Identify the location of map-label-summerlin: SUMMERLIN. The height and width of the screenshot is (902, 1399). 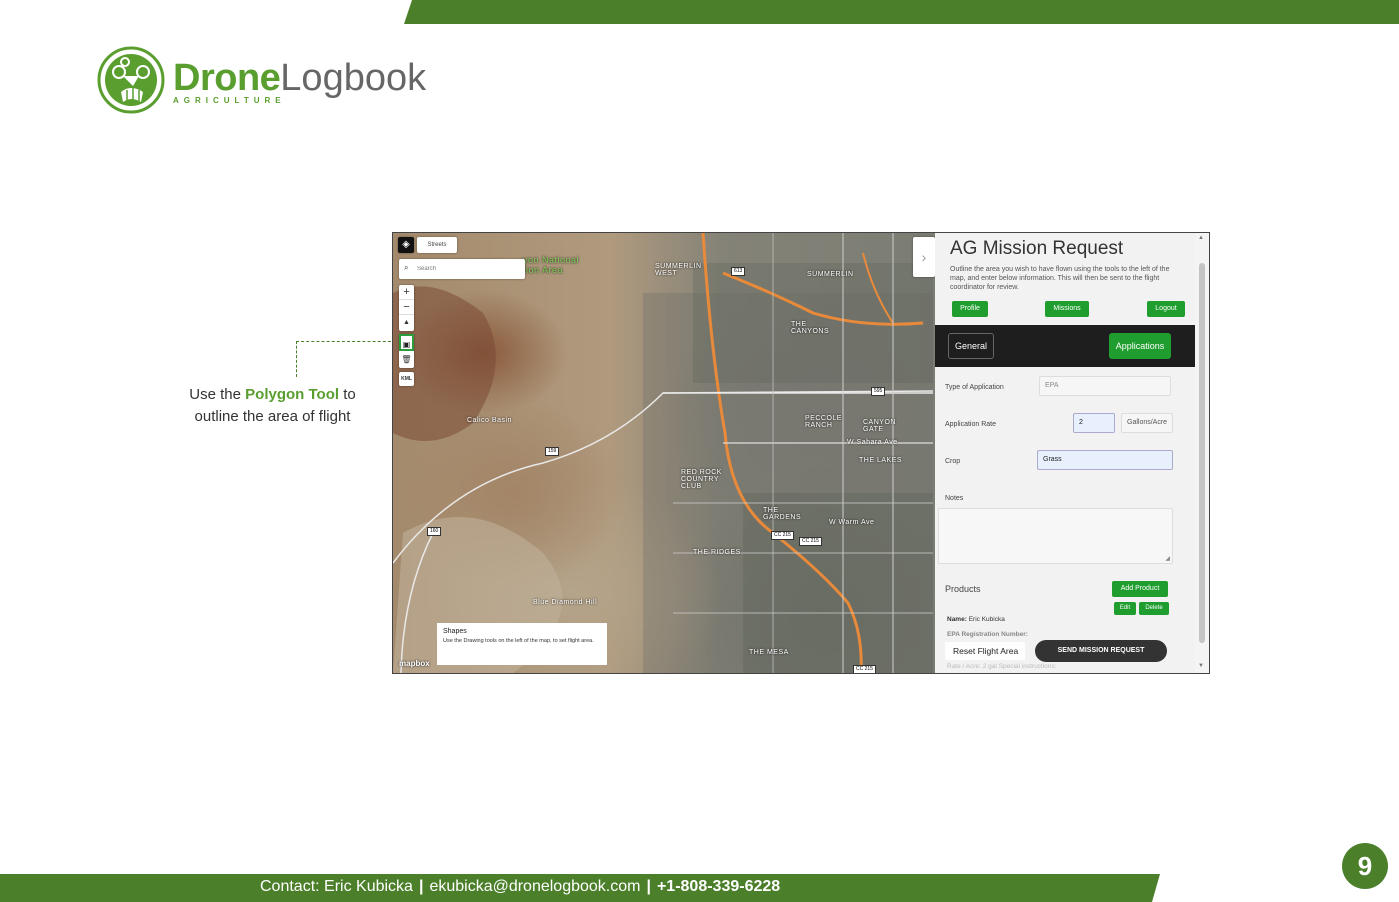
(830, 274).